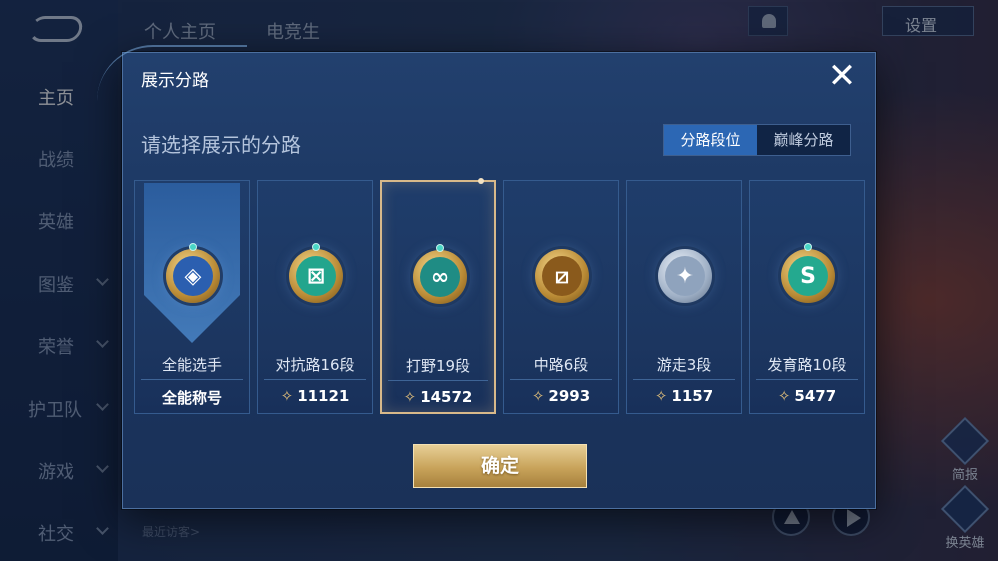  I want to click on lane-card-clash: ⊠ 对抗路16段 ✧ 11121, so click(315, 297).